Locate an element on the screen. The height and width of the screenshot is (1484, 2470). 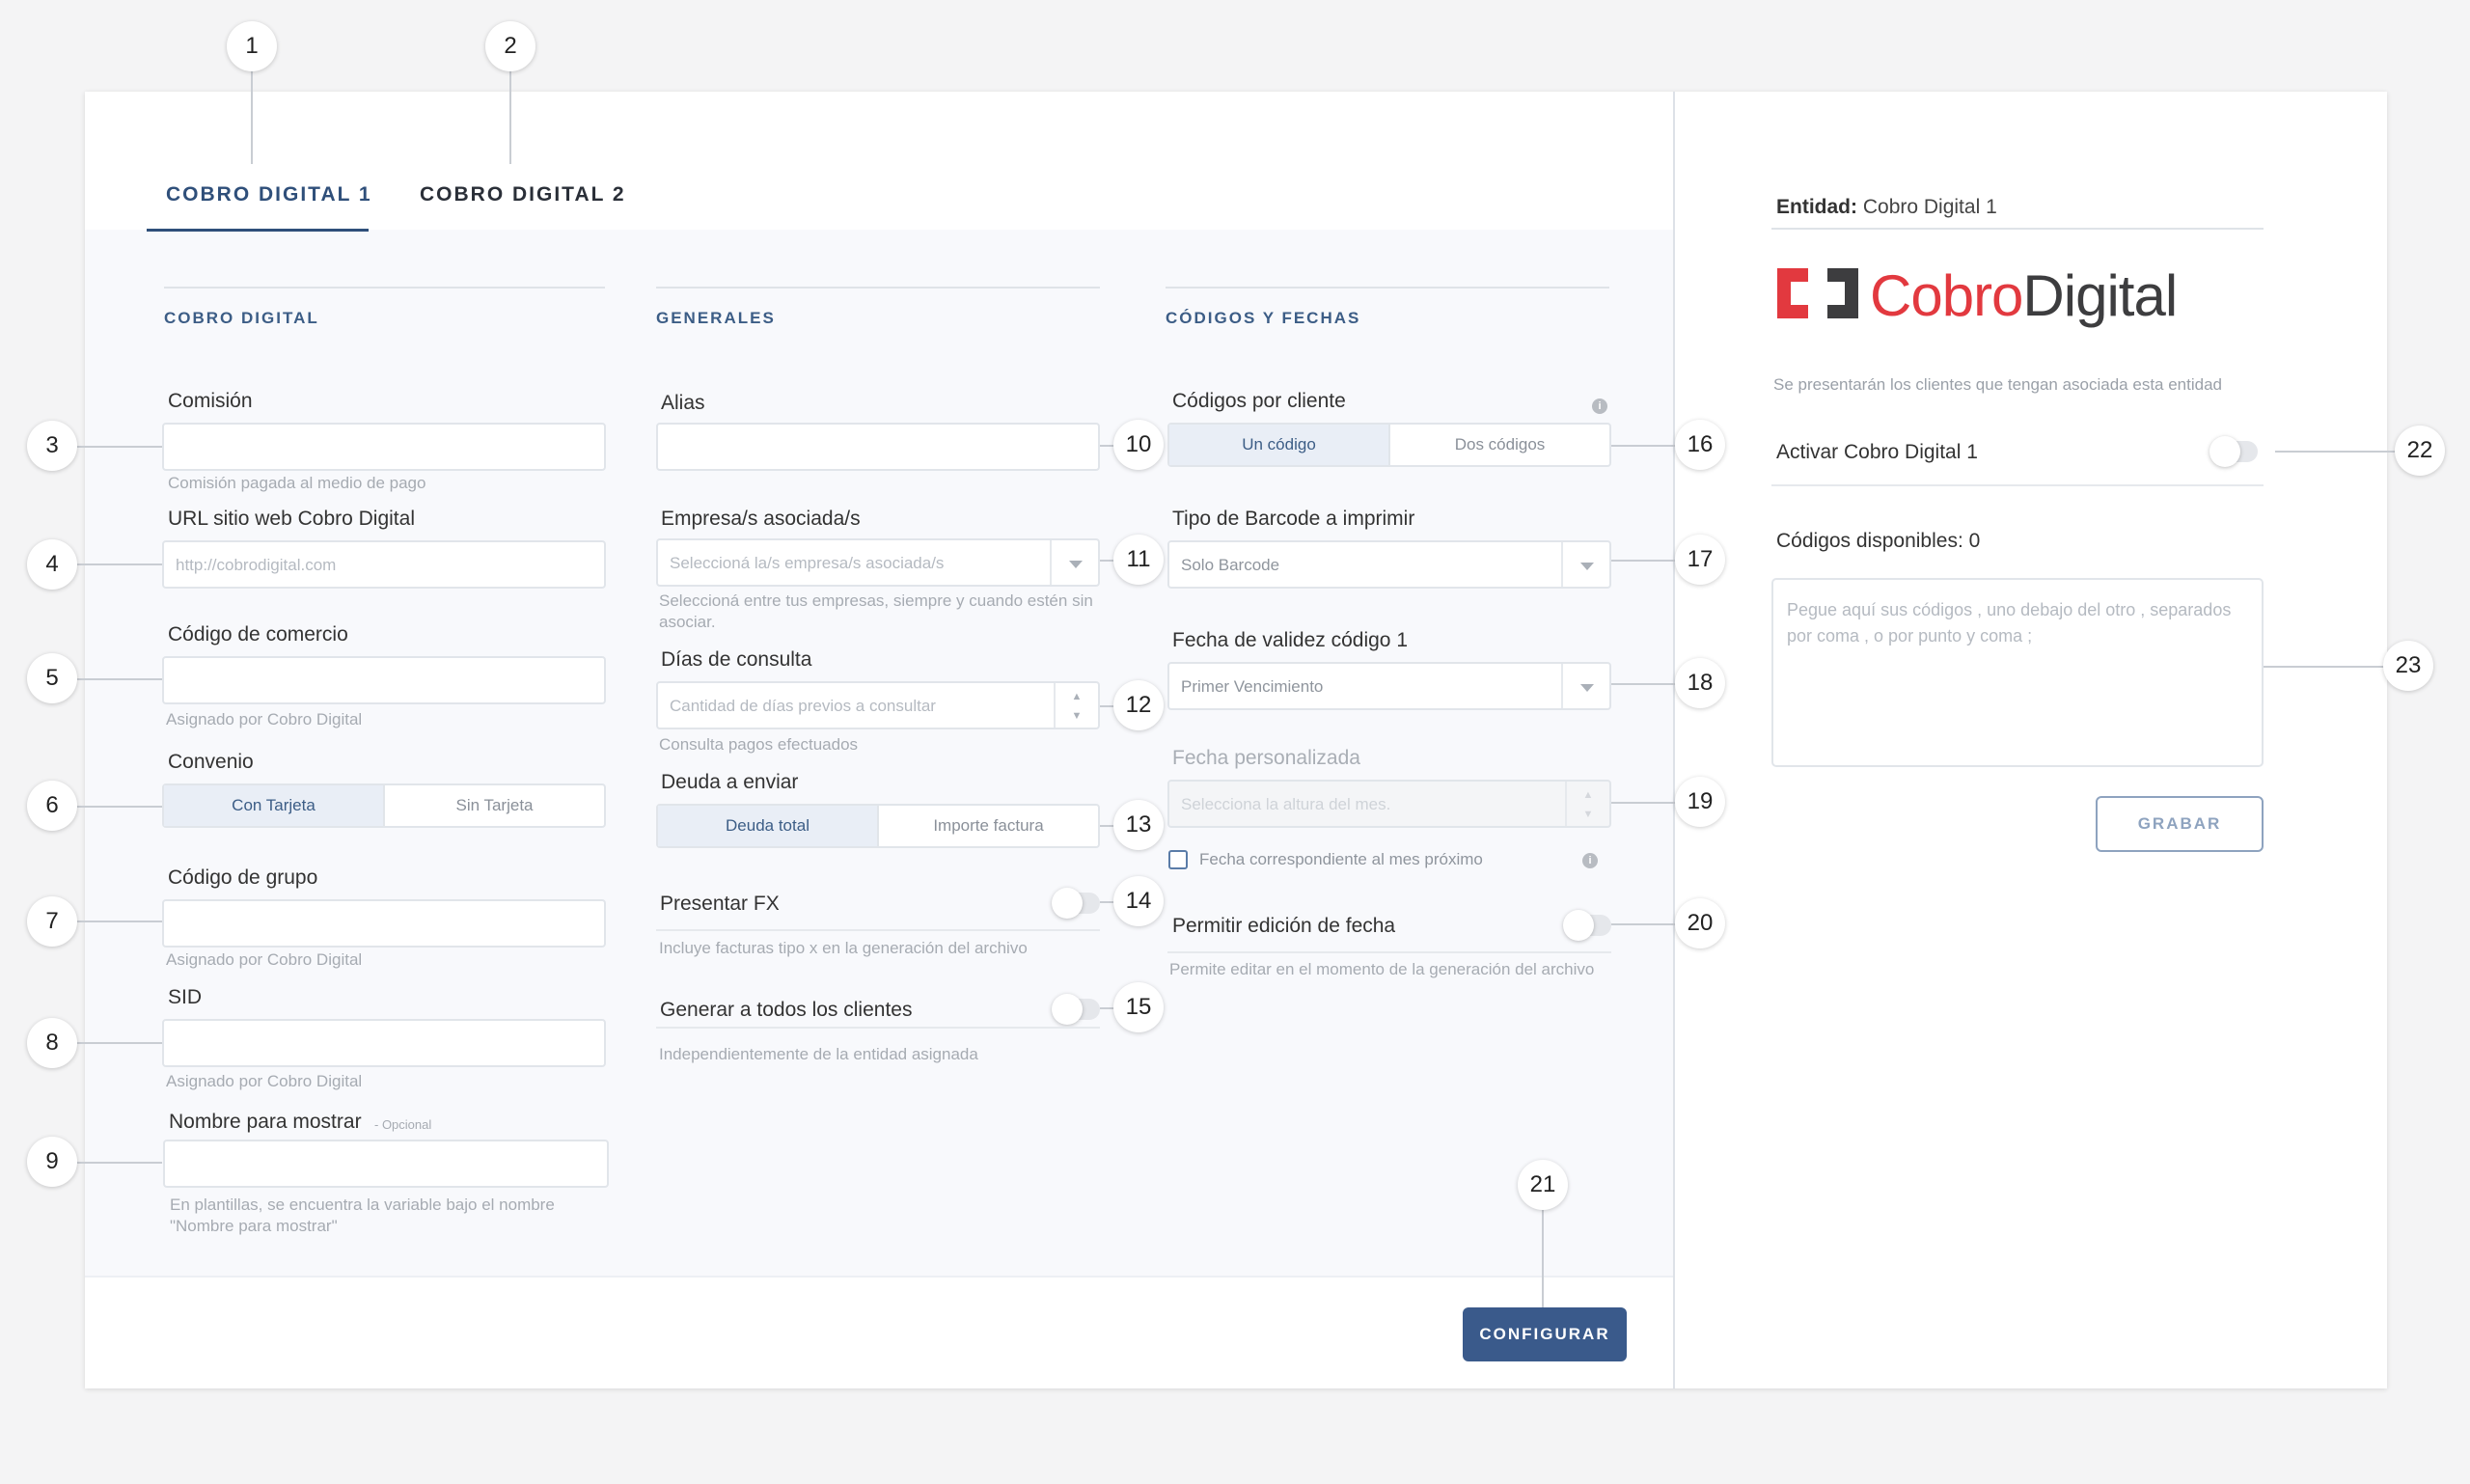
activar-label: Activar Cobro Digital 1 is located at coordinates (1877, 452).